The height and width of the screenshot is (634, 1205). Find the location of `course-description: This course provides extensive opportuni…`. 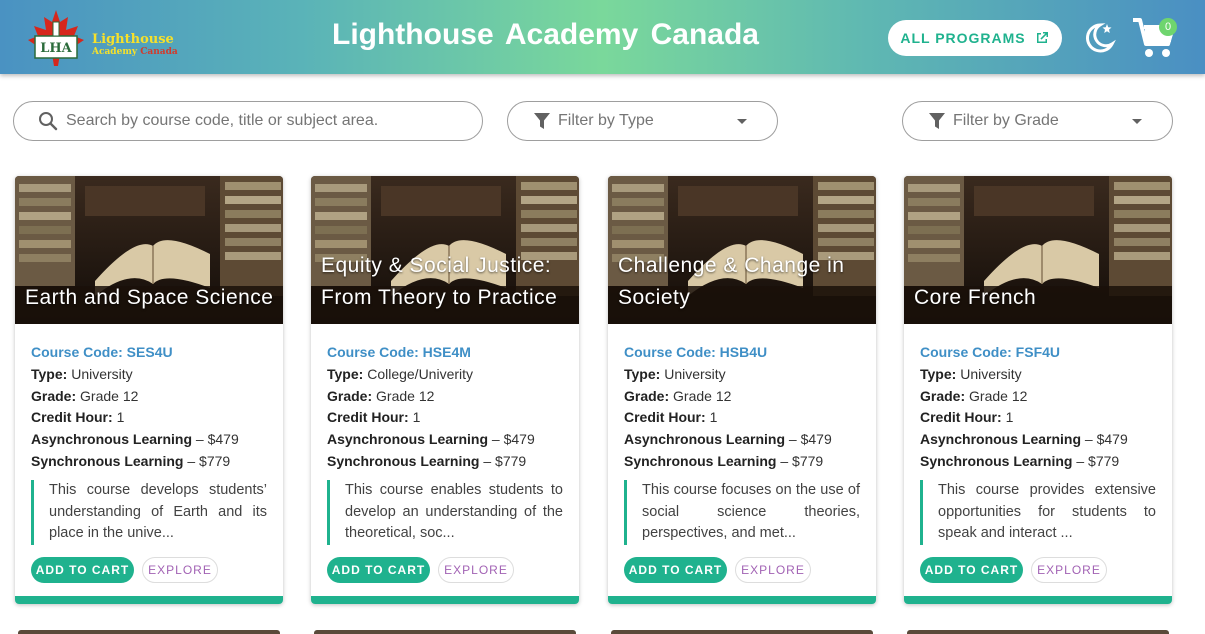

course-description: This course provides extensive opportuni… is located at coordinates (1038, 512).